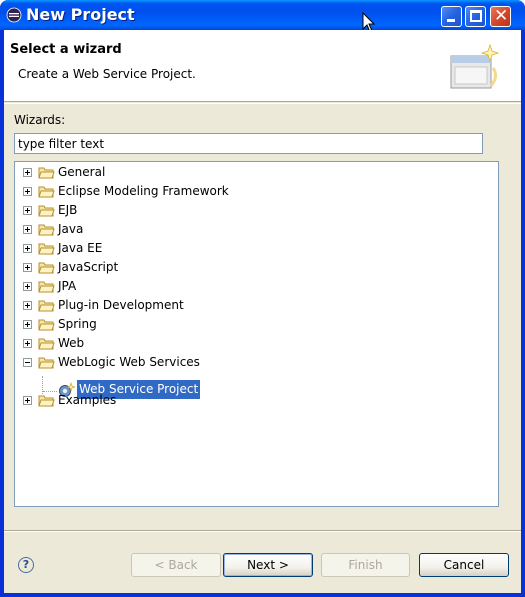 This screenshot has width=525, height=597. I want to click on tree-item-label: JavaScript, so click(88, 267).